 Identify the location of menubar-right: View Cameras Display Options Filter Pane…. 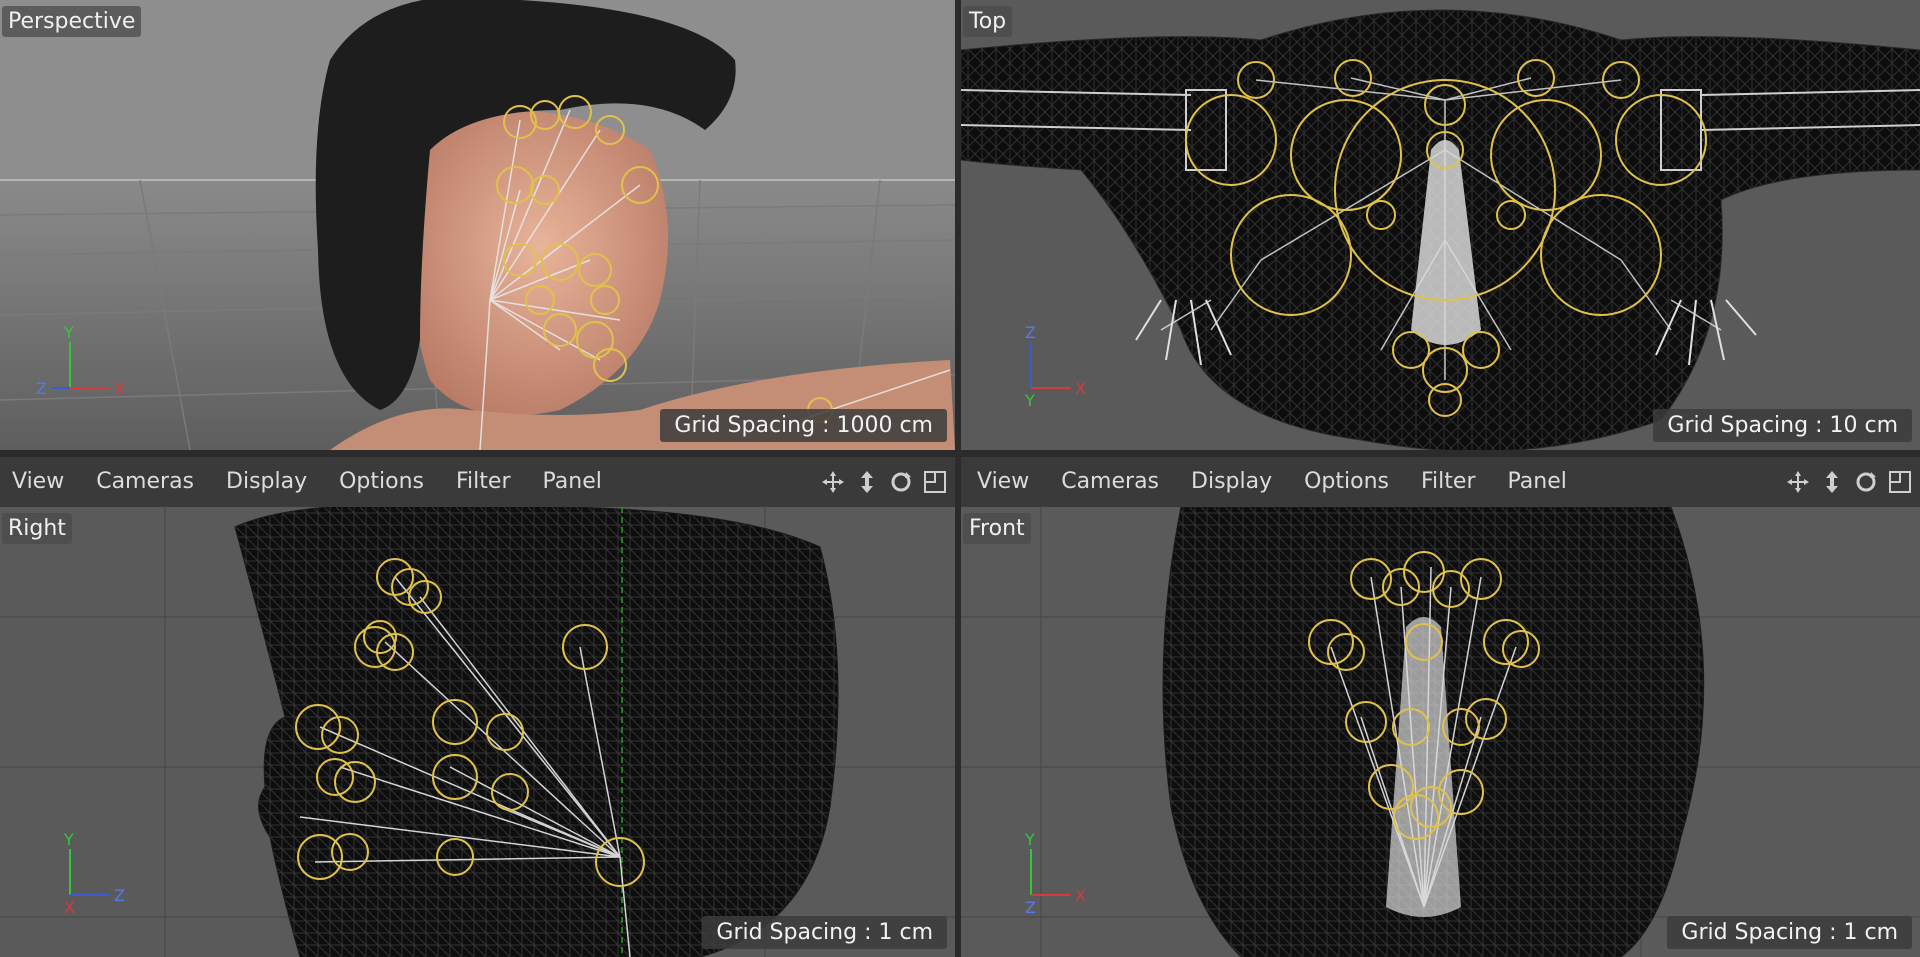
(1440, 482).